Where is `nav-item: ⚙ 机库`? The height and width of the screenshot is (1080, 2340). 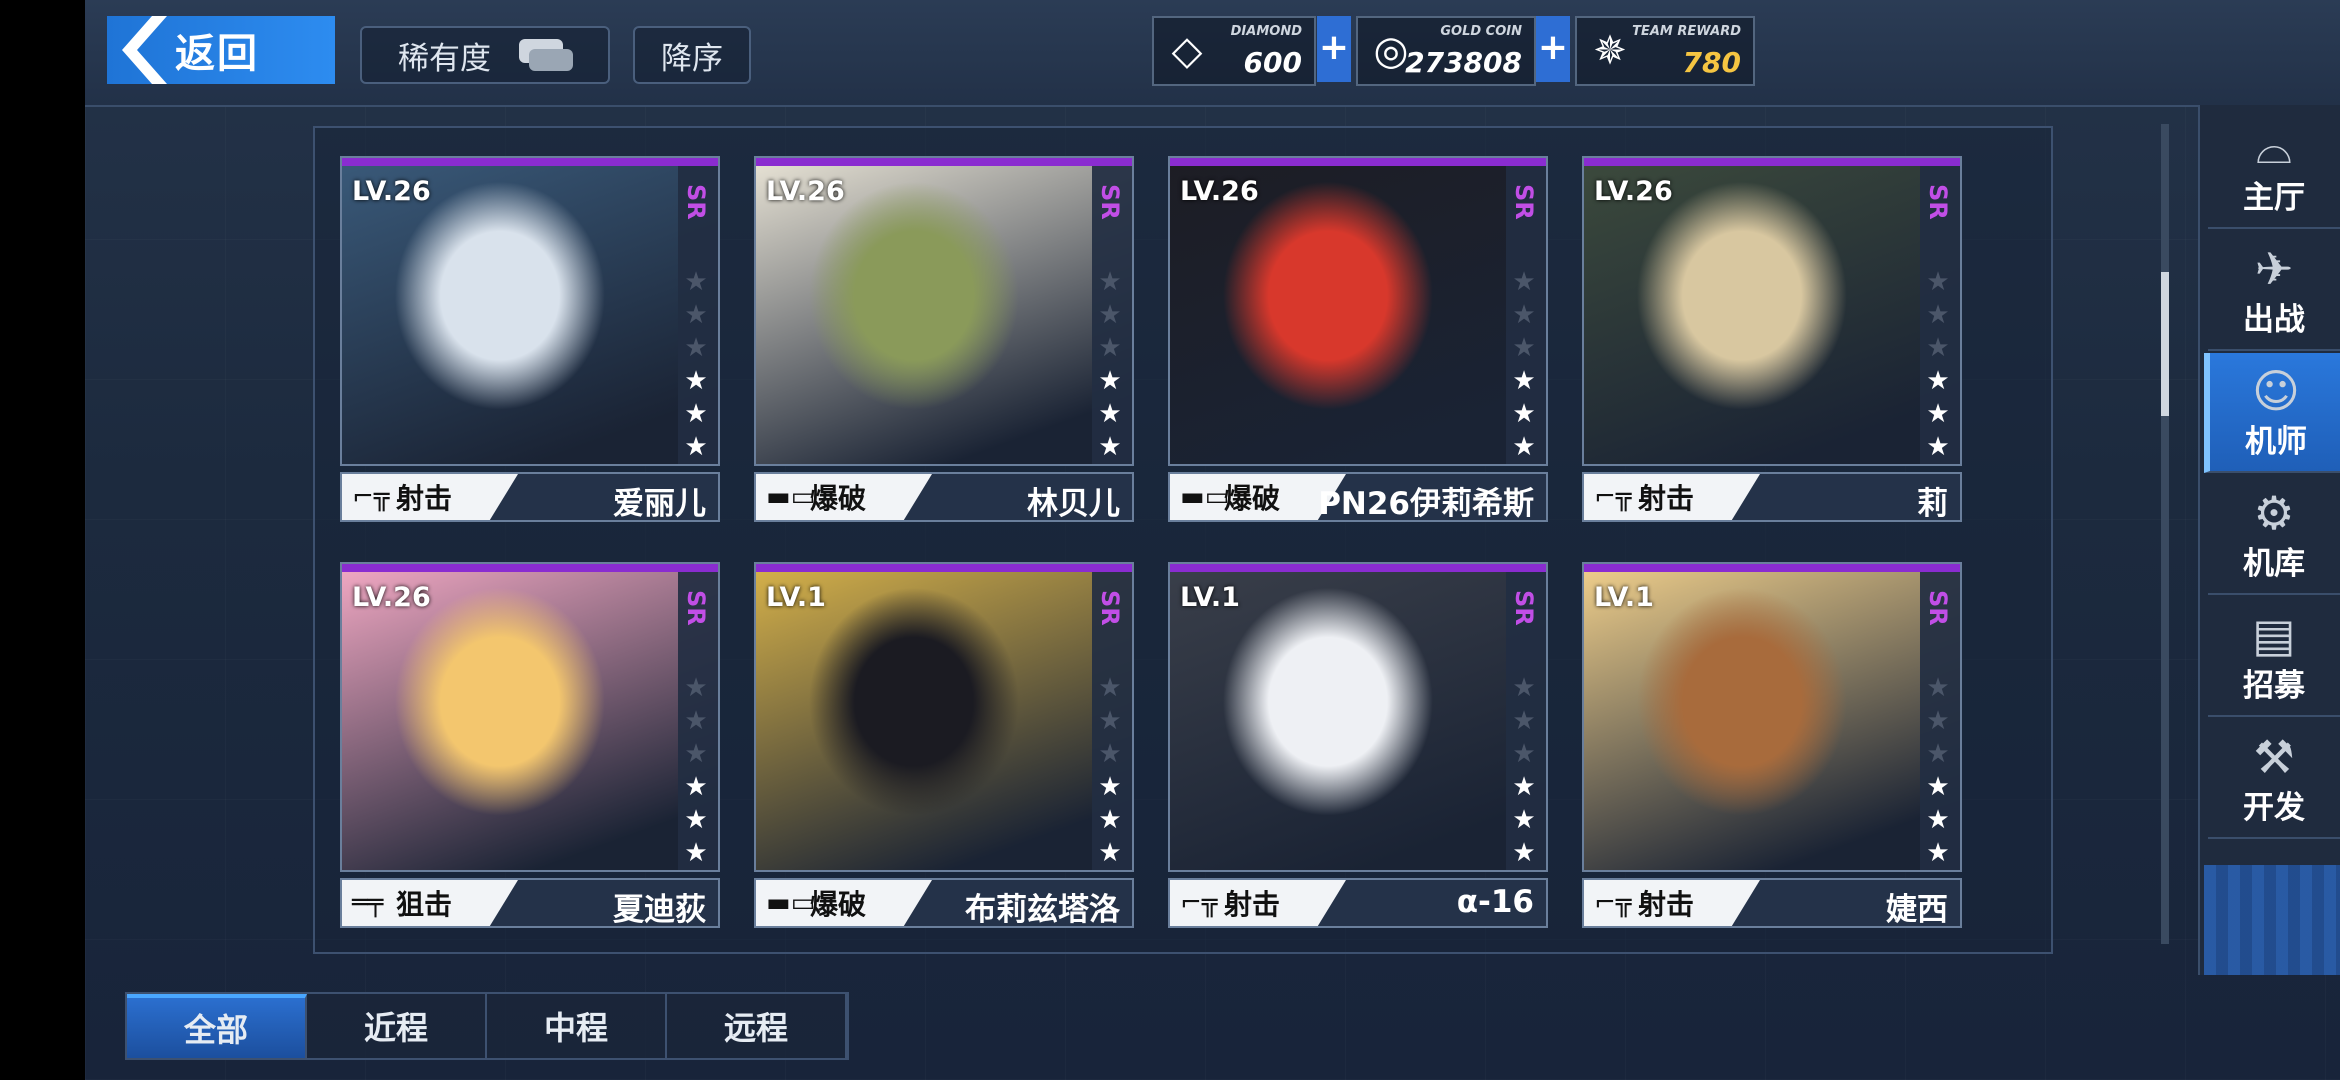 nav-item: ⚙ 机库 is located at coordinates (2274, 535).